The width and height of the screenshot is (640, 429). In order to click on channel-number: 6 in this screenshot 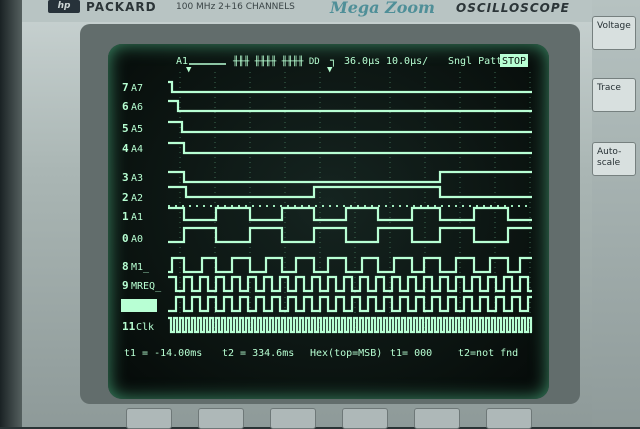, I will do `click(125, 106)`.